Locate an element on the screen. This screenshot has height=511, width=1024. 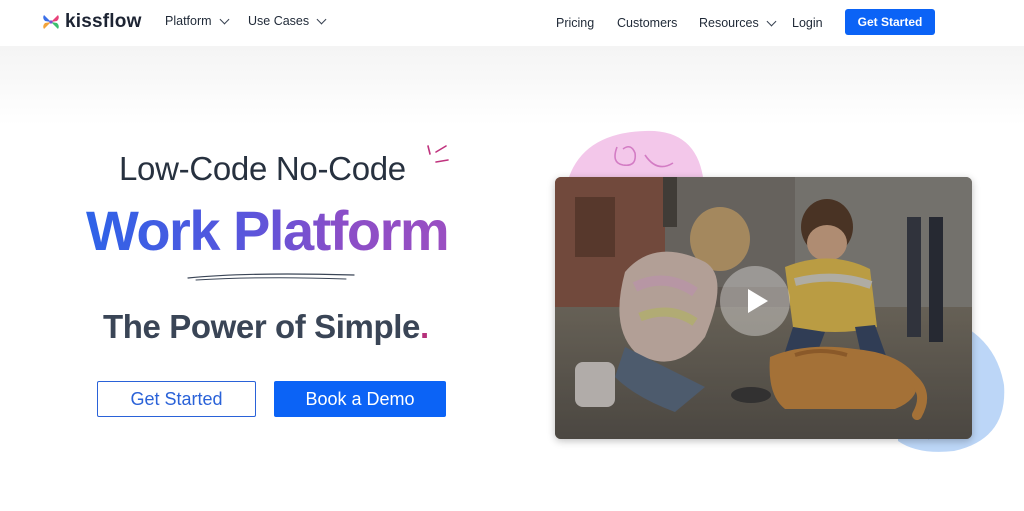
nav-login-label: Login is located at coordinates (807, 23).